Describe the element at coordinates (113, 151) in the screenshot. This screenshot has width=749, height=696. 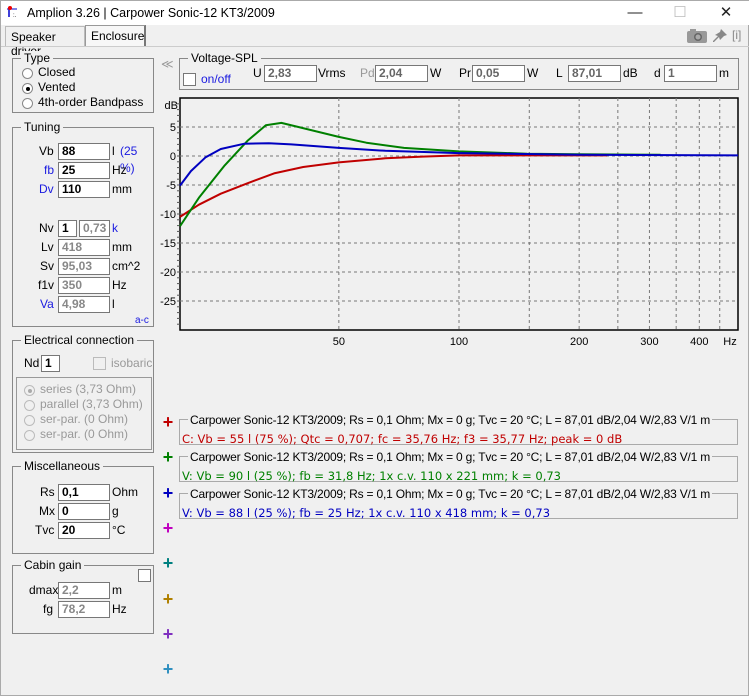
I see `vb-unit: l` at that location.